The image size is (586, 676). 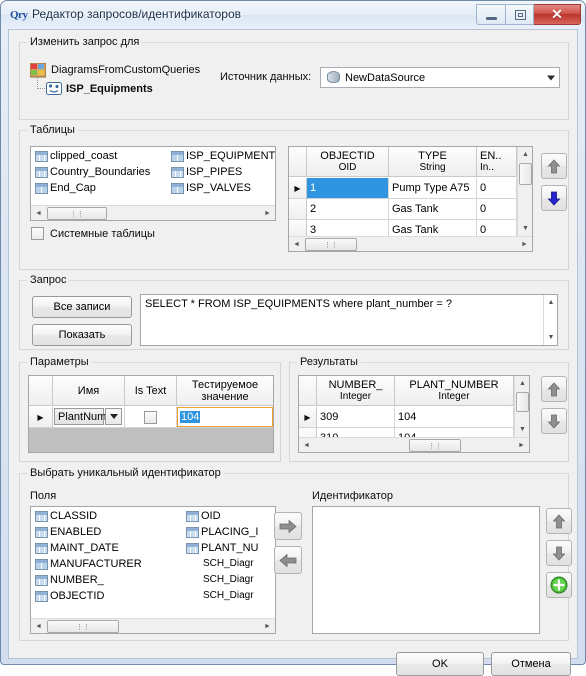 I want to click on cell: 104, so click(x=454, y=417).